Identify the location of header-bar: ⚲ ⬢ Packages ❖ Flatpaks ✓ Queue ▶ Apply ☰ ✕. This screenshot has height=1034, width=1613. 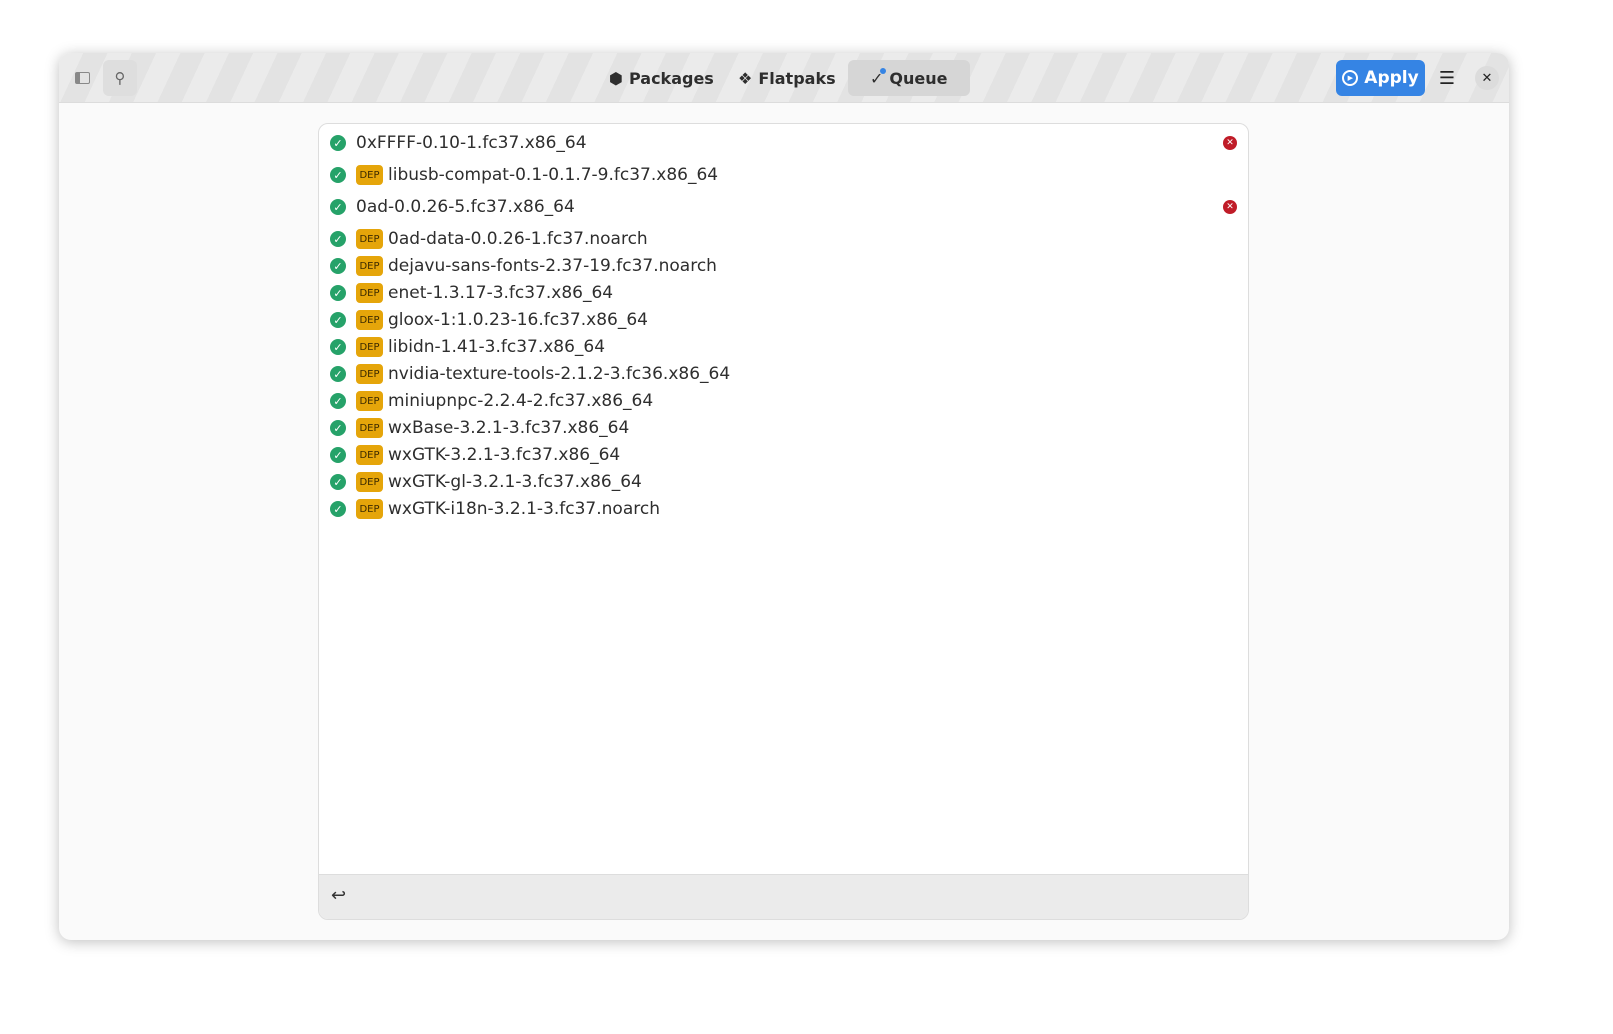
(784, 78).